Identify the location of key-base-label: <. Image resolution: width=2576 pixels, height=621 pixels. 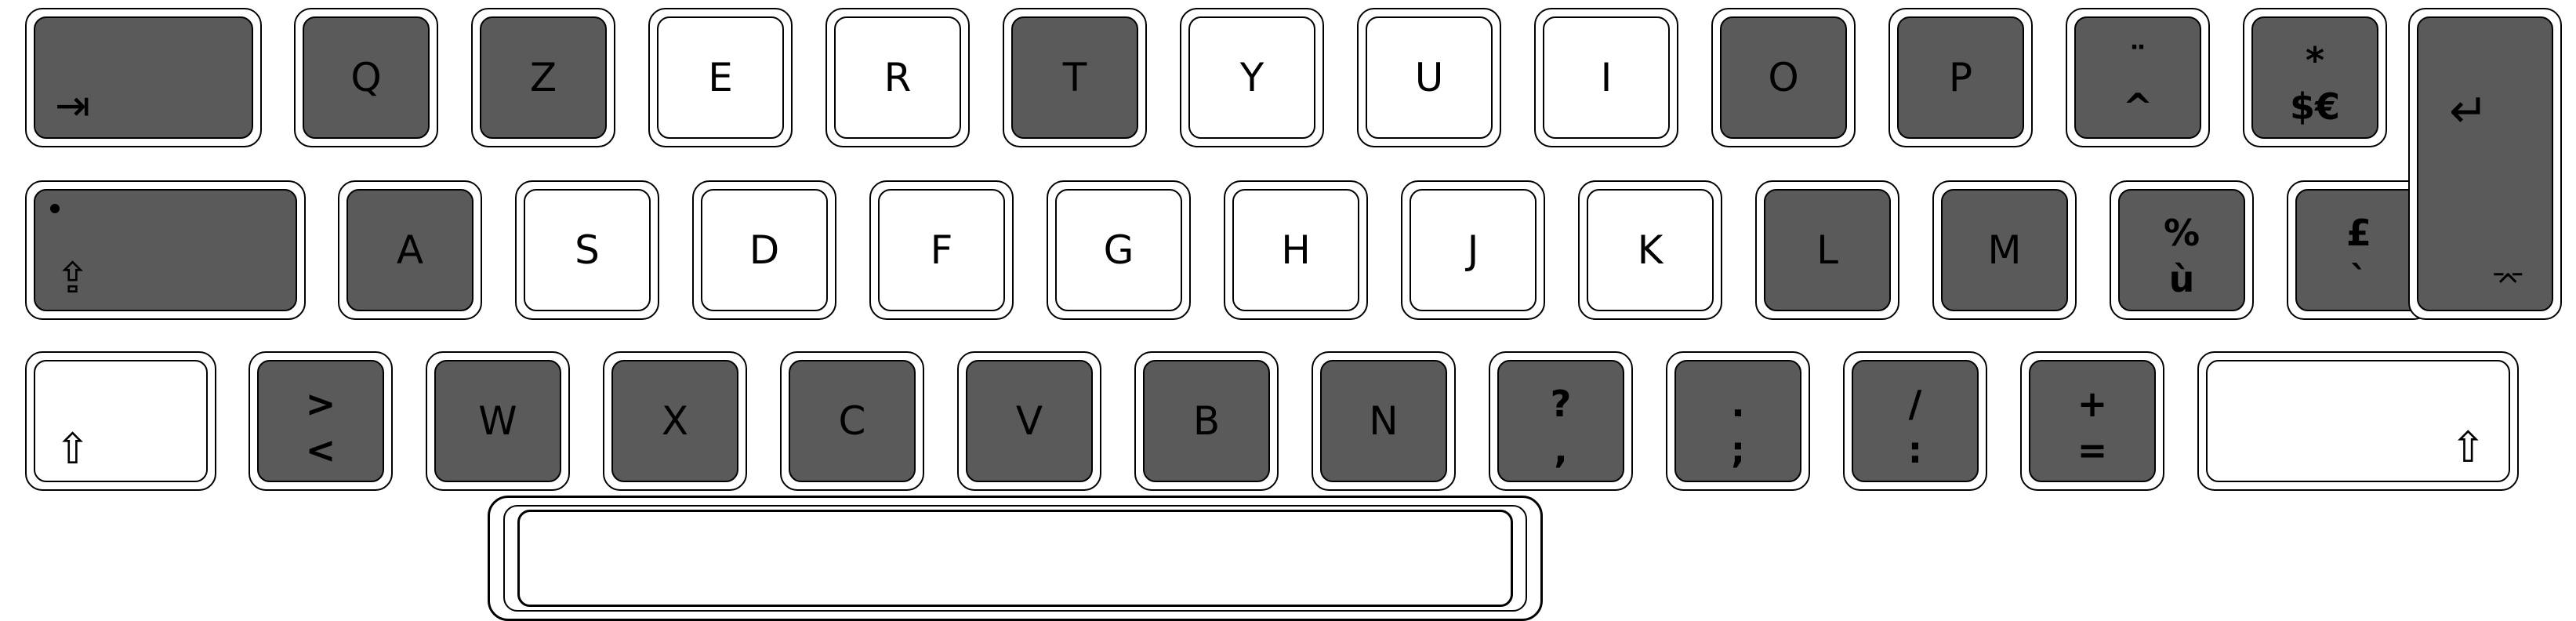
(320, 450).